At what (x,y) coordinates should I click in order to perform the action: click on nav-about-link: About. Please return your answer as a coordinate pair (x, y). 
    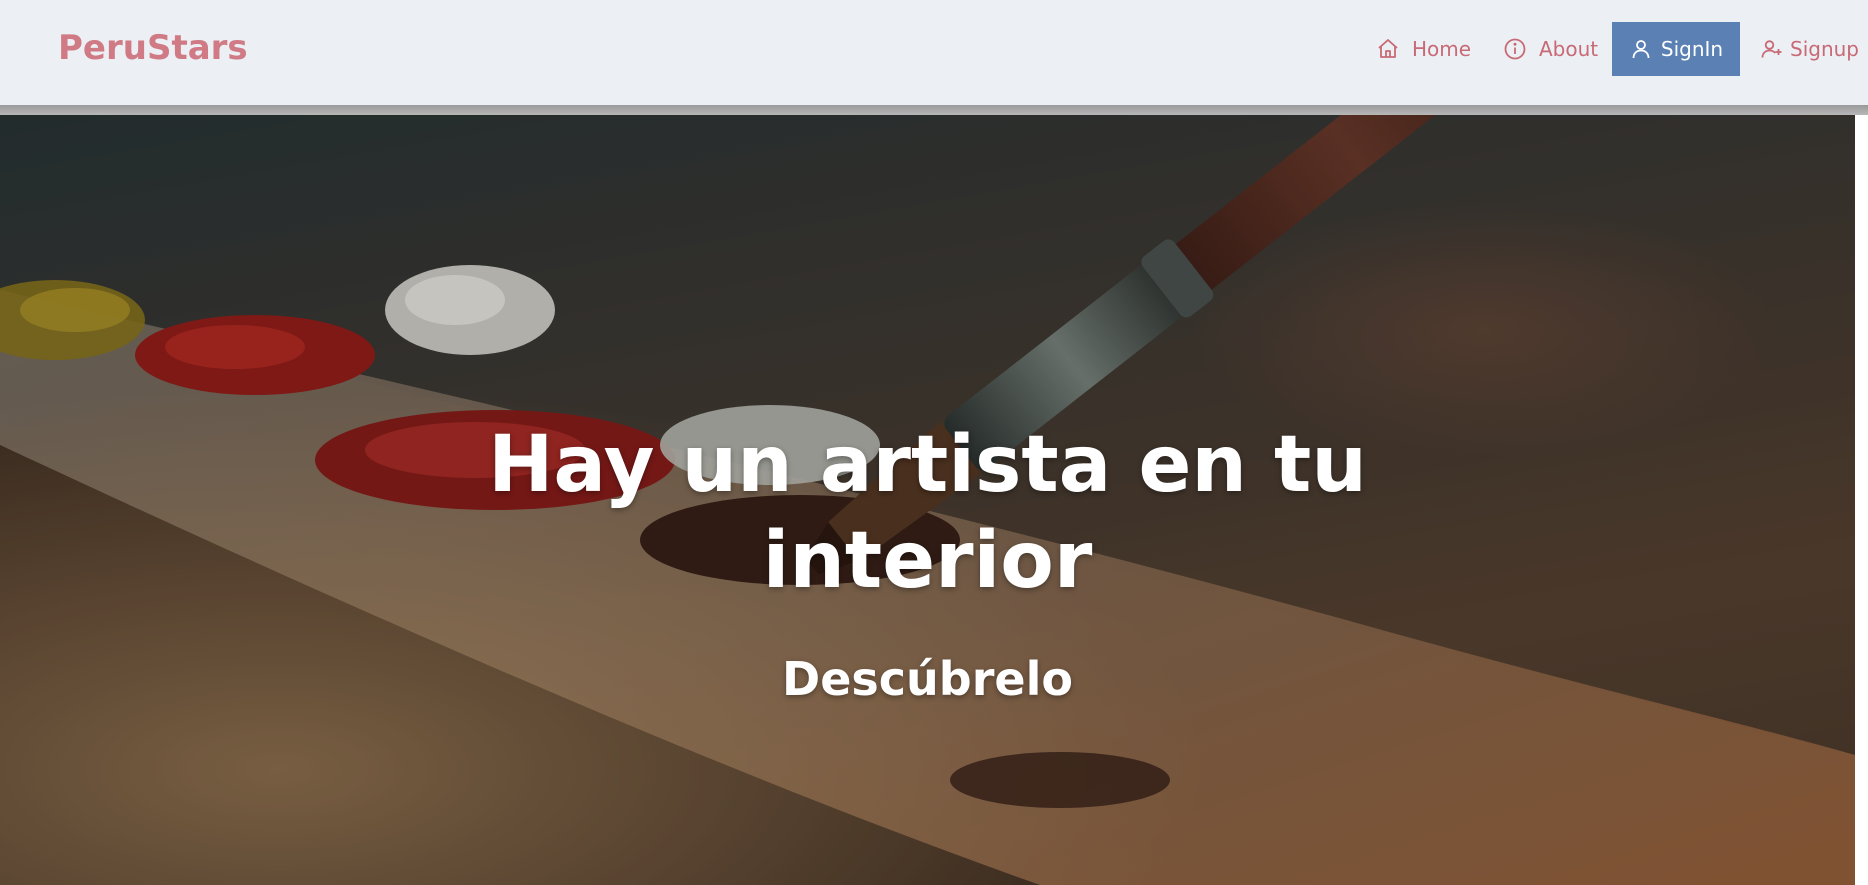
    Looking at the image, I should click on (1550, 49).